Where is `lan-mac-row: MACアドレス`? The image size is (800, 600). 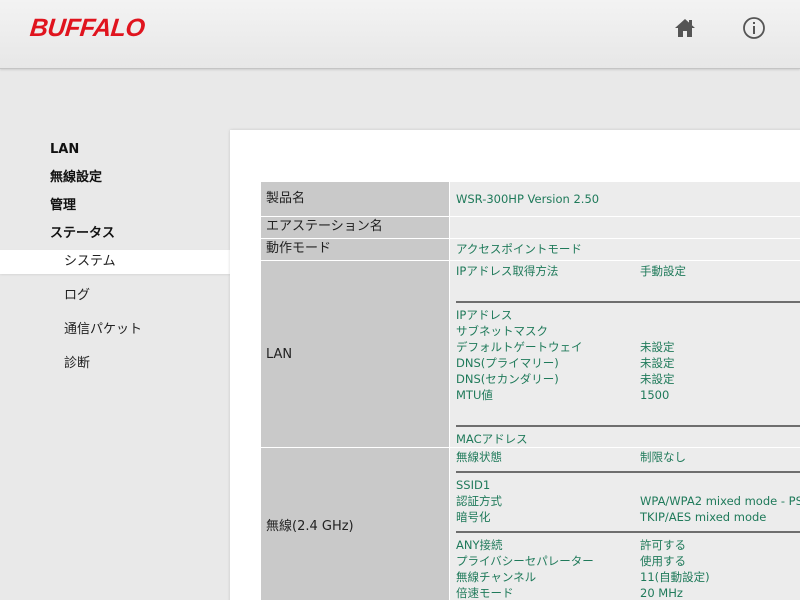 lan-mac-row: MACアドレス is located at coordinates (628, 439).